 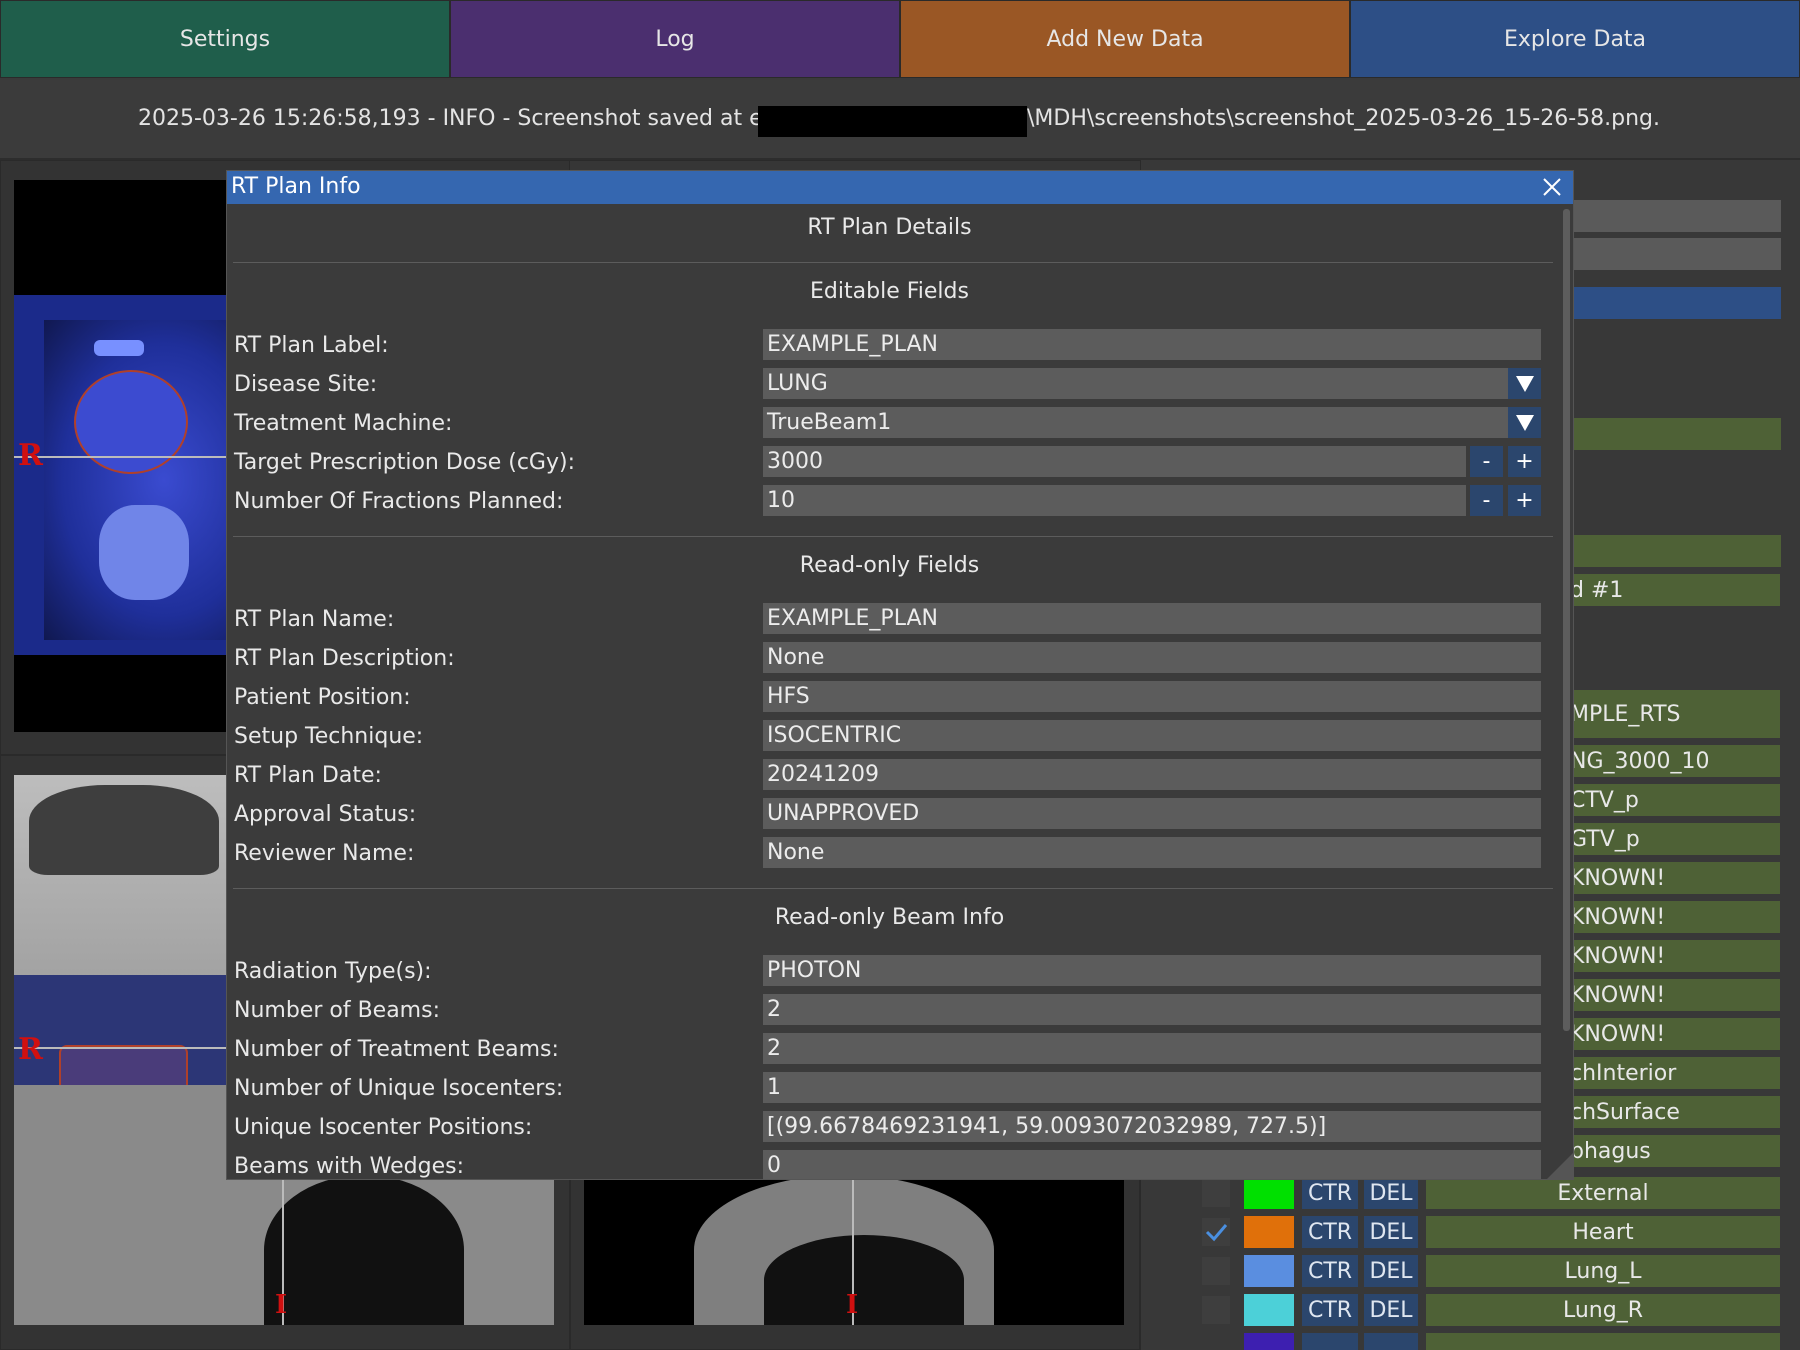 What do you see at coordinates (1152, 735) in the screenshot?
I see `readonly-value: ISOCENTRIC` at bounding box center [1152, 735].